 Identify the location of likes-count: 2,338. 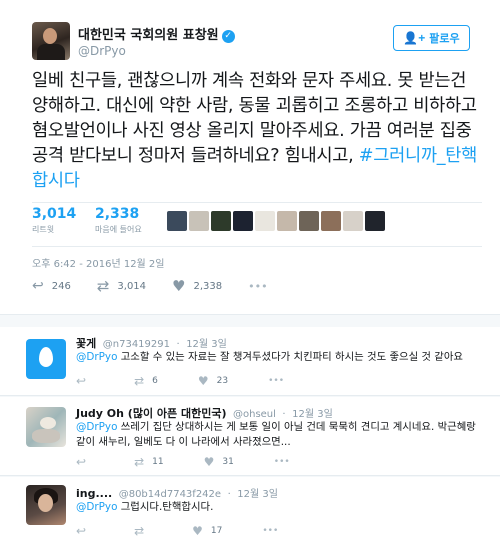
(117, 214).